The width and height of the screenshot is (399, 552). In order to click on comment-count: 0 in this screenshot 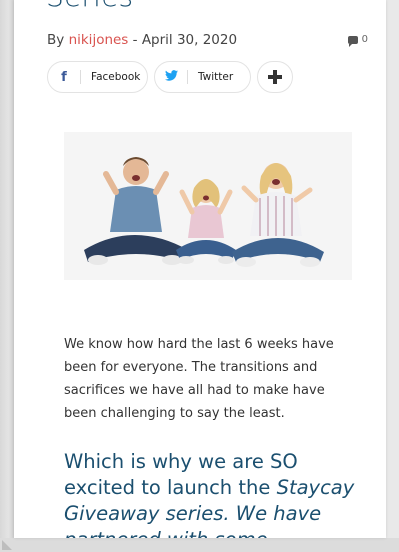, I will do `click(364, 39)`.